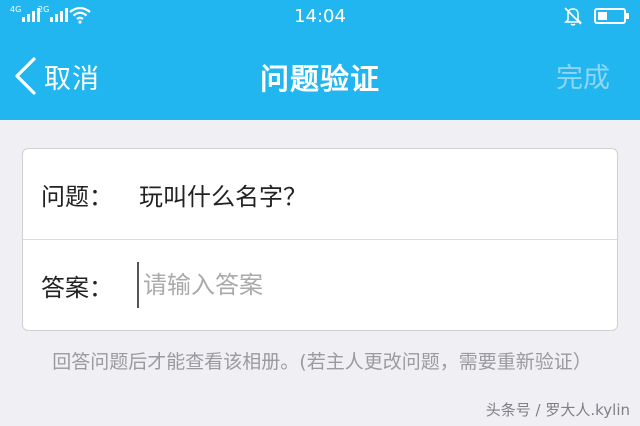  I want to click on status-bar: 4G 2G 14:04, so click(320, 17).